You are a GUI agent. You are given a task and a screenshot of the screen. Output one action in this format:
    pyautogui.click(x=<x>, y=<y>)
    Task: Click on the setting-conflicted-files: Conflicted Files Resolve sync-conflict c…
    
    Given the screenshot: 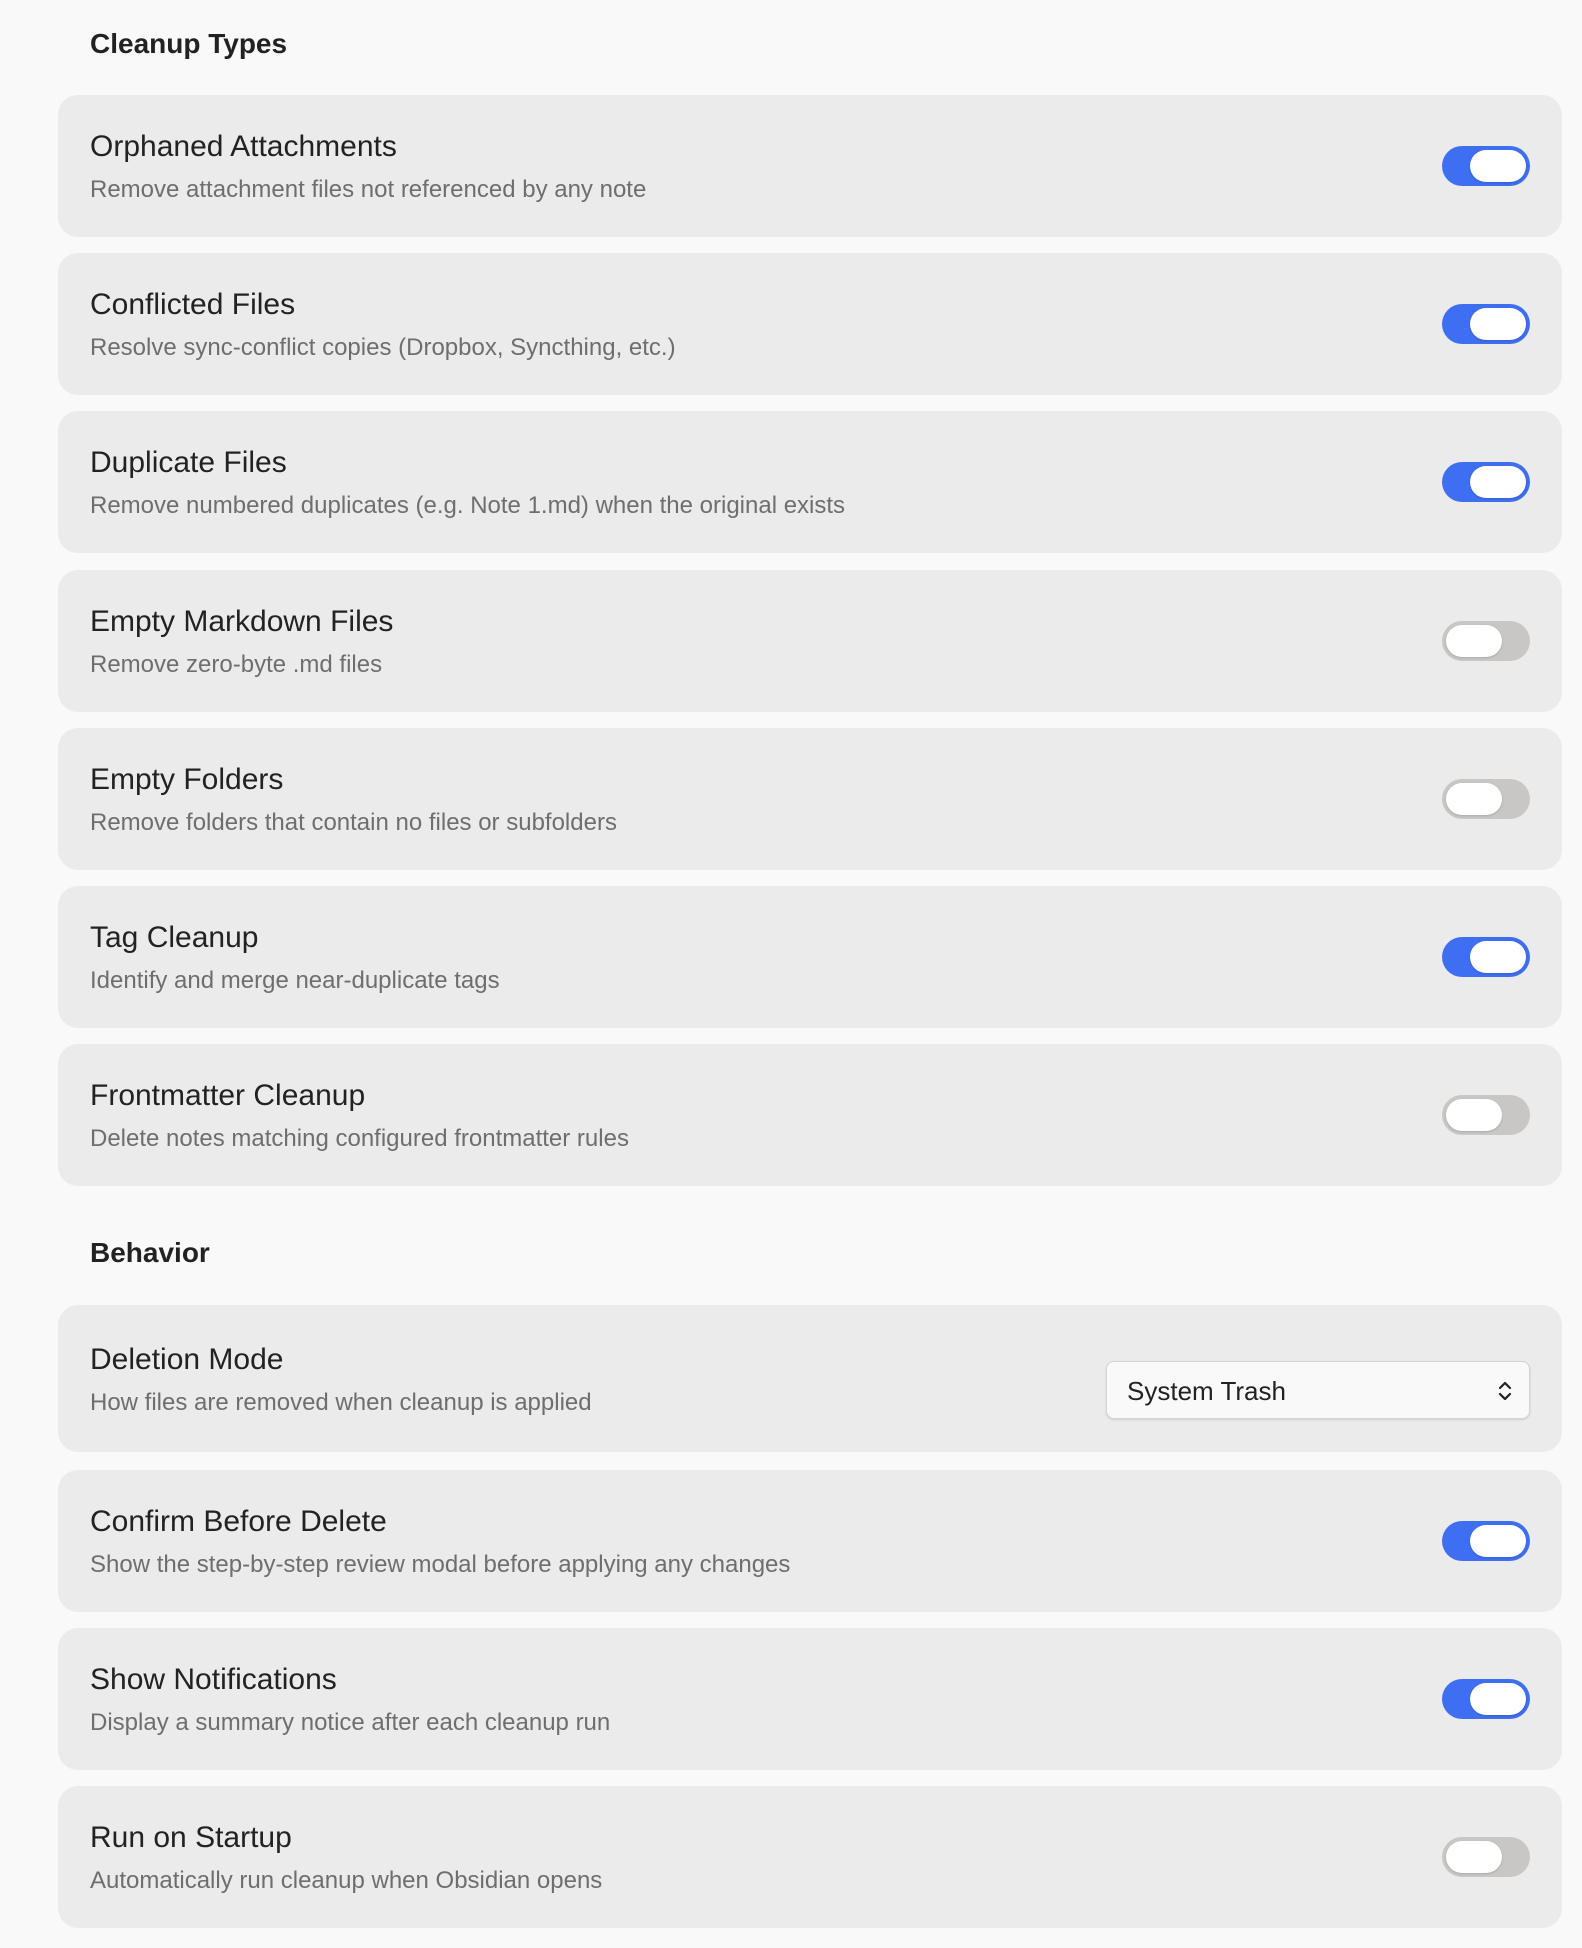 What is the action you would take?
    pyautogui.click(x=810, y=324)
    